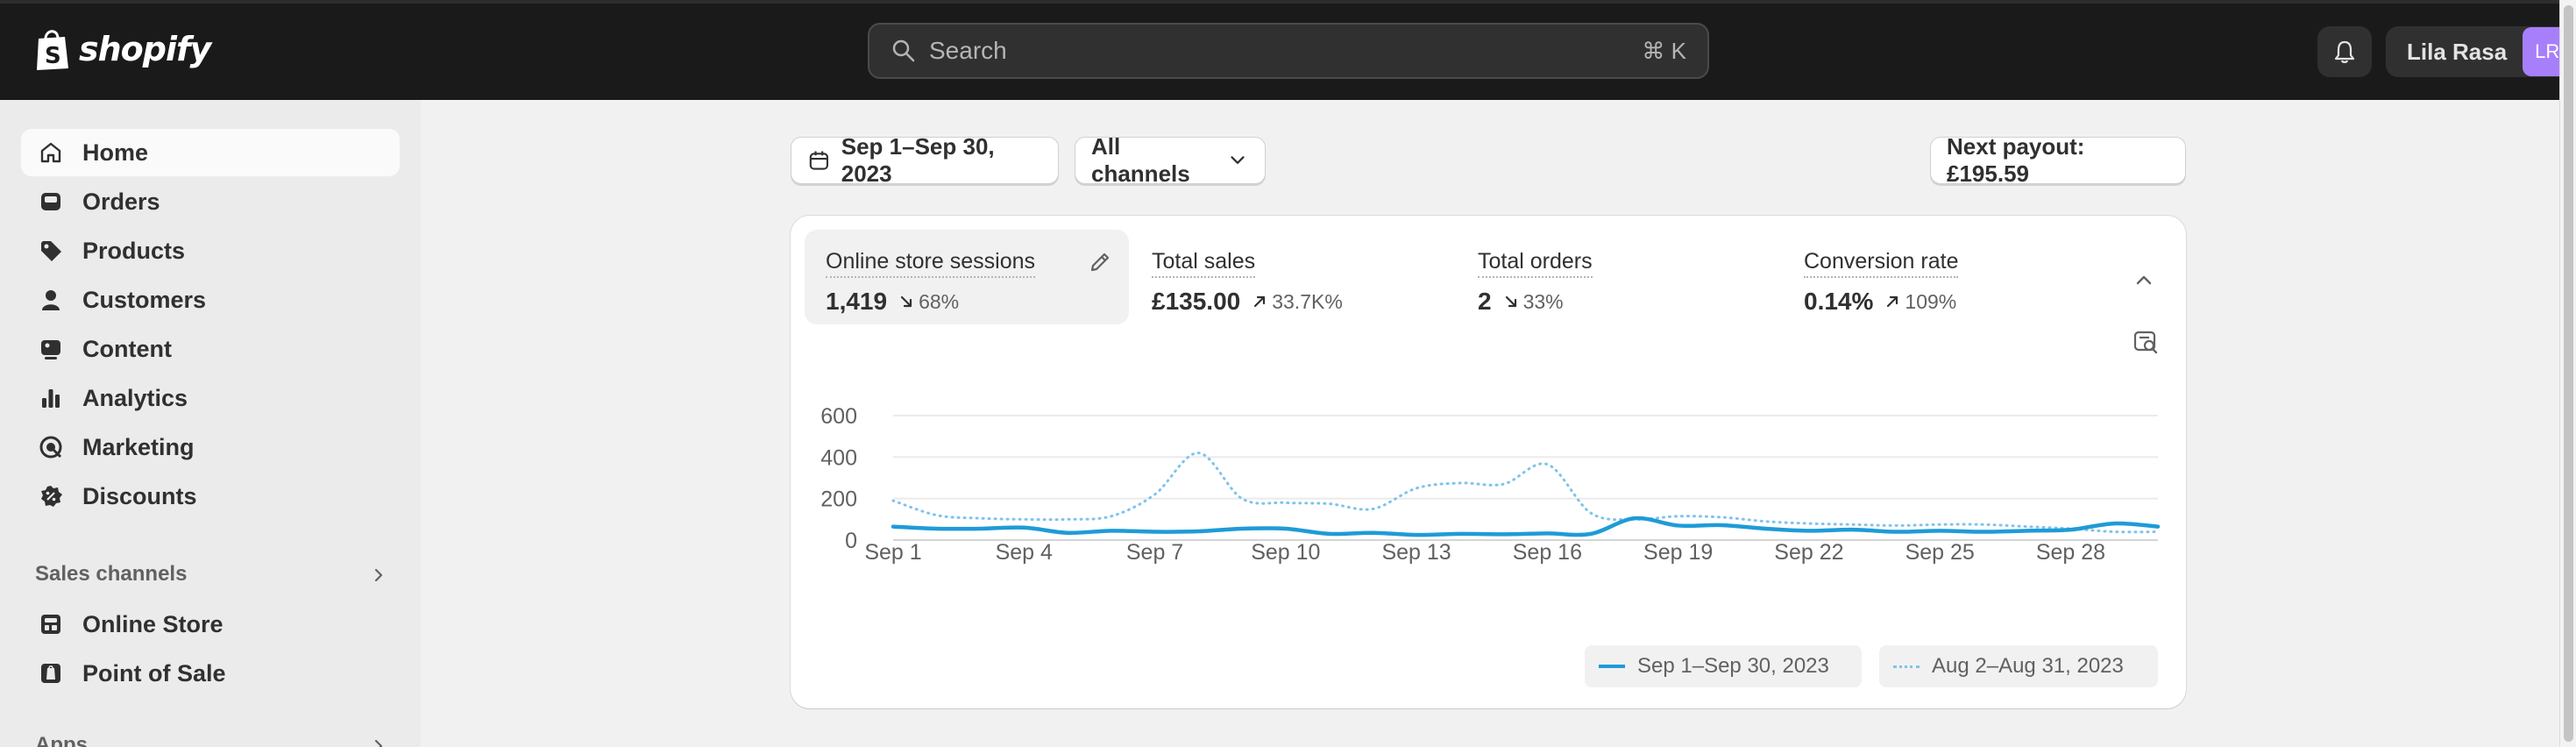 The height and width of the screenshot is (747, 2576). I want to click on store-icon, so click(50, 624).